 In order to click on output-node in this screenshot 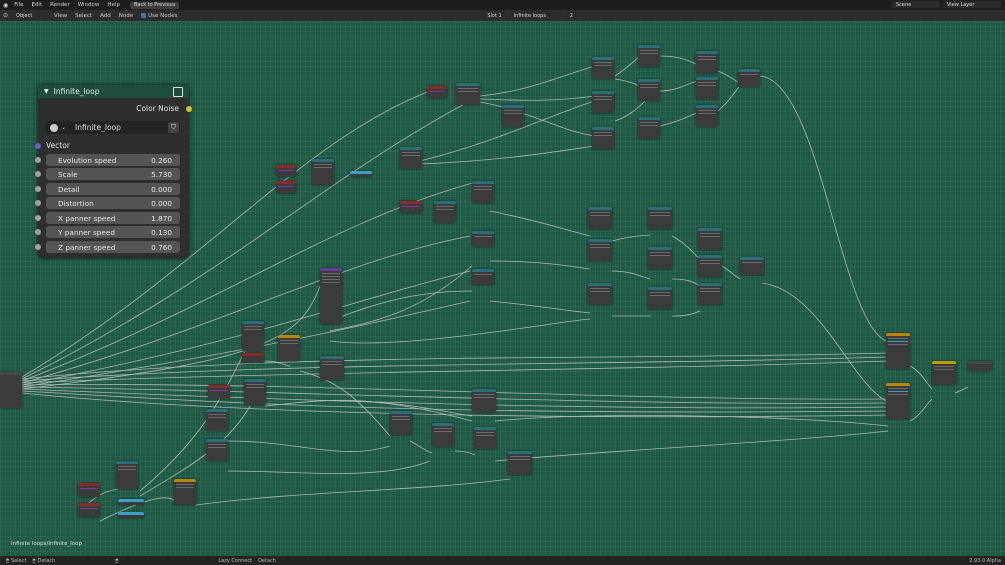, I will do `click(980, 366)`.